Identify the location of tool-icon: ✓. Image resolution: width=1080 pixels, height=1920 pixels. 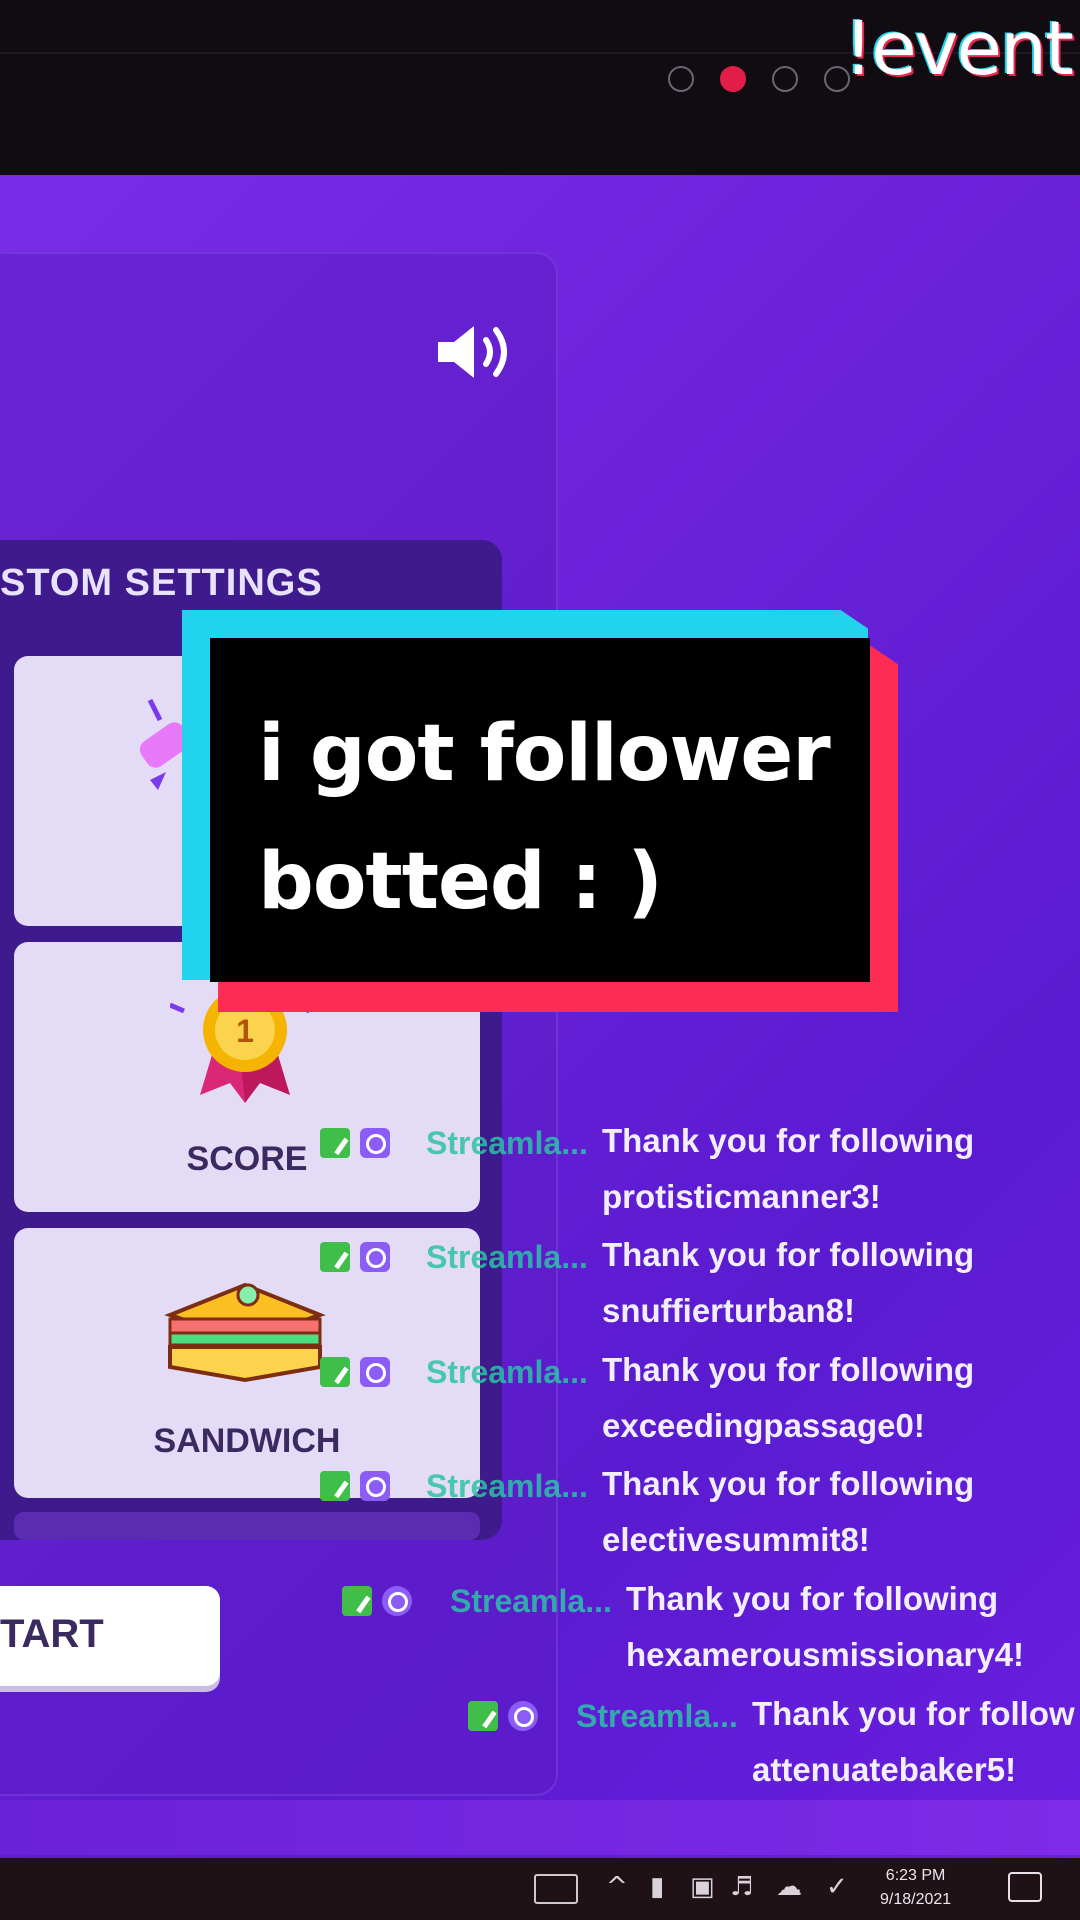
(837, 1887).